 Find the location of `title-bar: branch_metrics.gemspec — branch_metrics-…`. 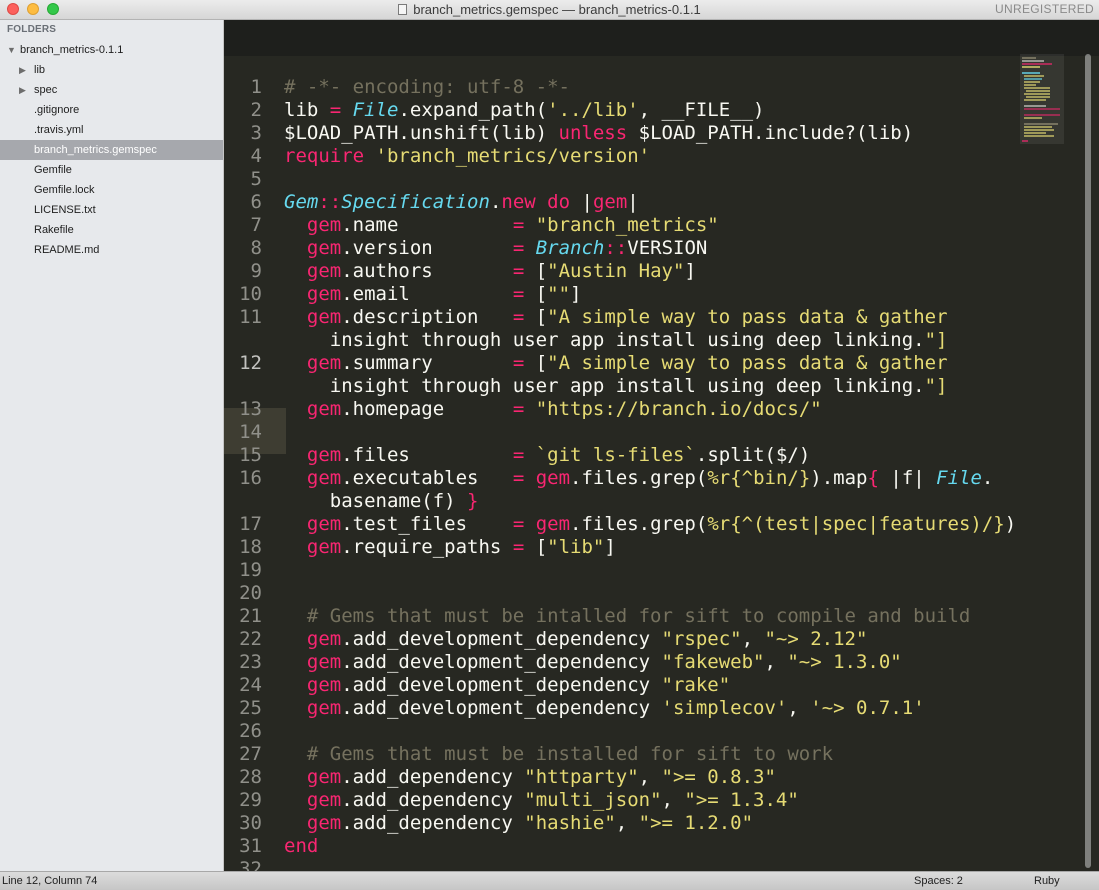

title-bar: branch_metrics.gemspec — branch_metrics-… is located at coordinates (549, 10).